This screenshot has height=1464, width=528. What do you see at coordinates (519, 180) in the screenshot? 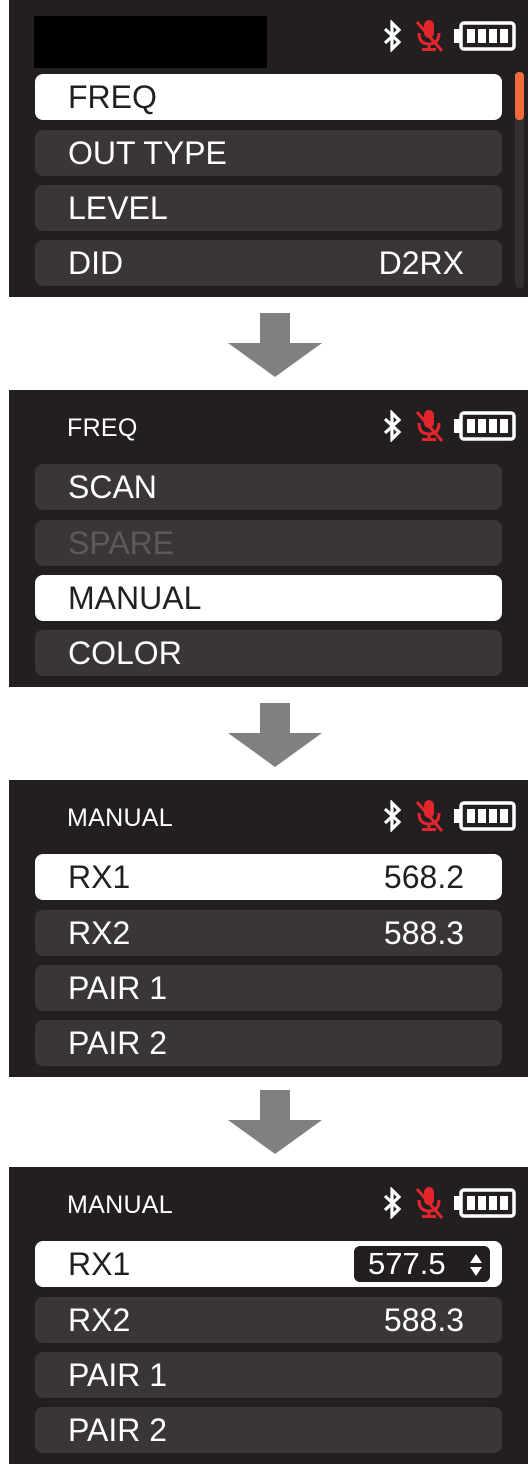
I see `scrollbar` at bounding box center [519, 180].